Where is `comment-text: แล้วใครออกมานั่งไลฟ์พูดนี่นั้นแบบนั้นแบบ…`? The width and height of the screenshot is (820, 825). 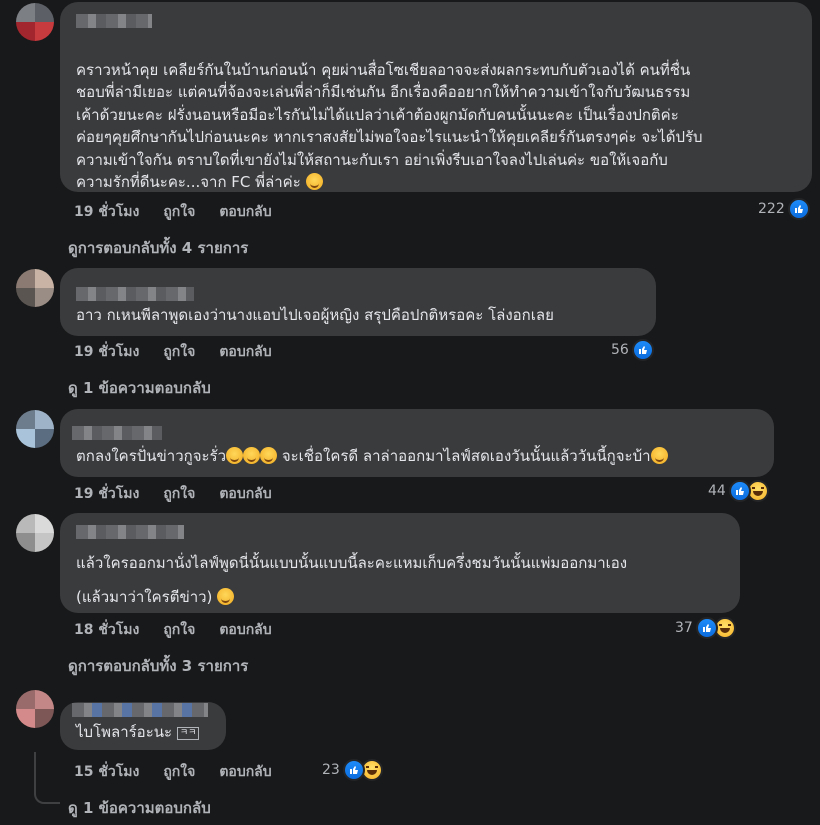 comment-text: แล้วใครออกมานั่งไลฟ์พูดนี่นั้นแบบนั้นแบบ… is located at coordinates (352, 580).